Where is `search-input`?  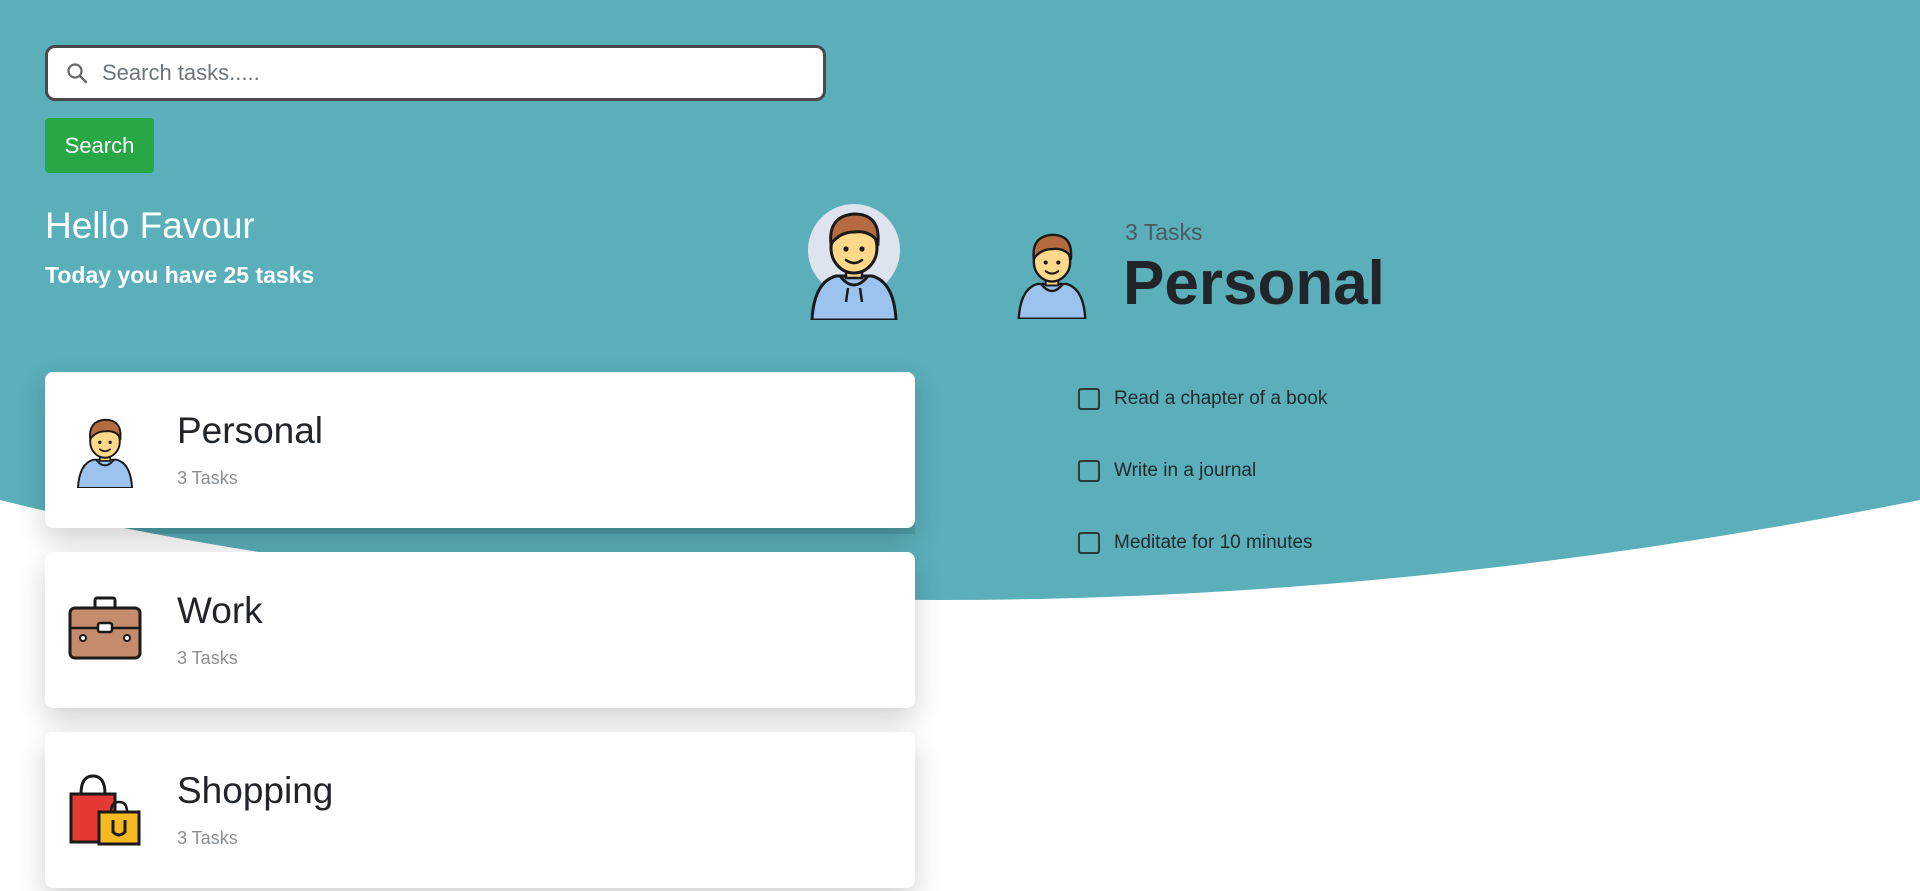 search-input is located at coordinates (452, 73).